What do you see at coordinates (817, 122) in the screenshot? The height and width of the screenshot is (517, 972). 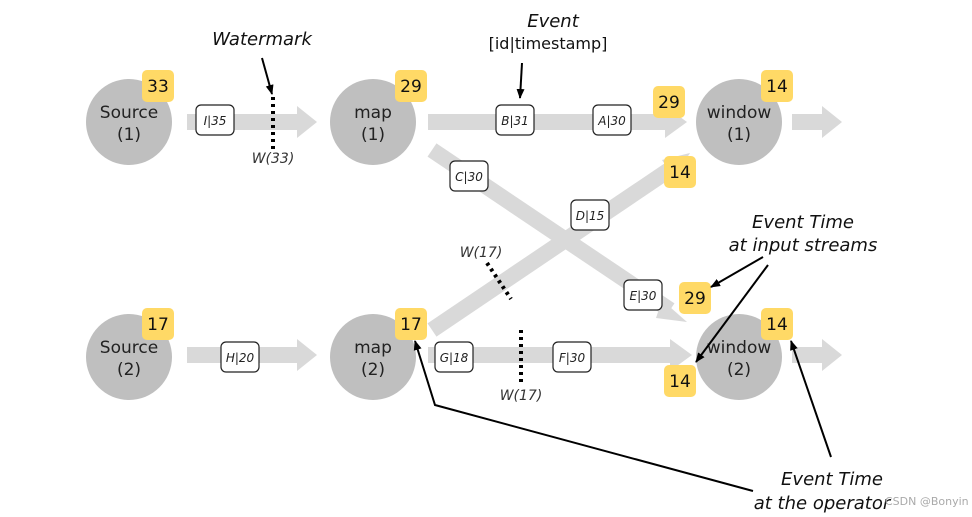 I see `stream-window1-out` at bounding box center [817, 122].